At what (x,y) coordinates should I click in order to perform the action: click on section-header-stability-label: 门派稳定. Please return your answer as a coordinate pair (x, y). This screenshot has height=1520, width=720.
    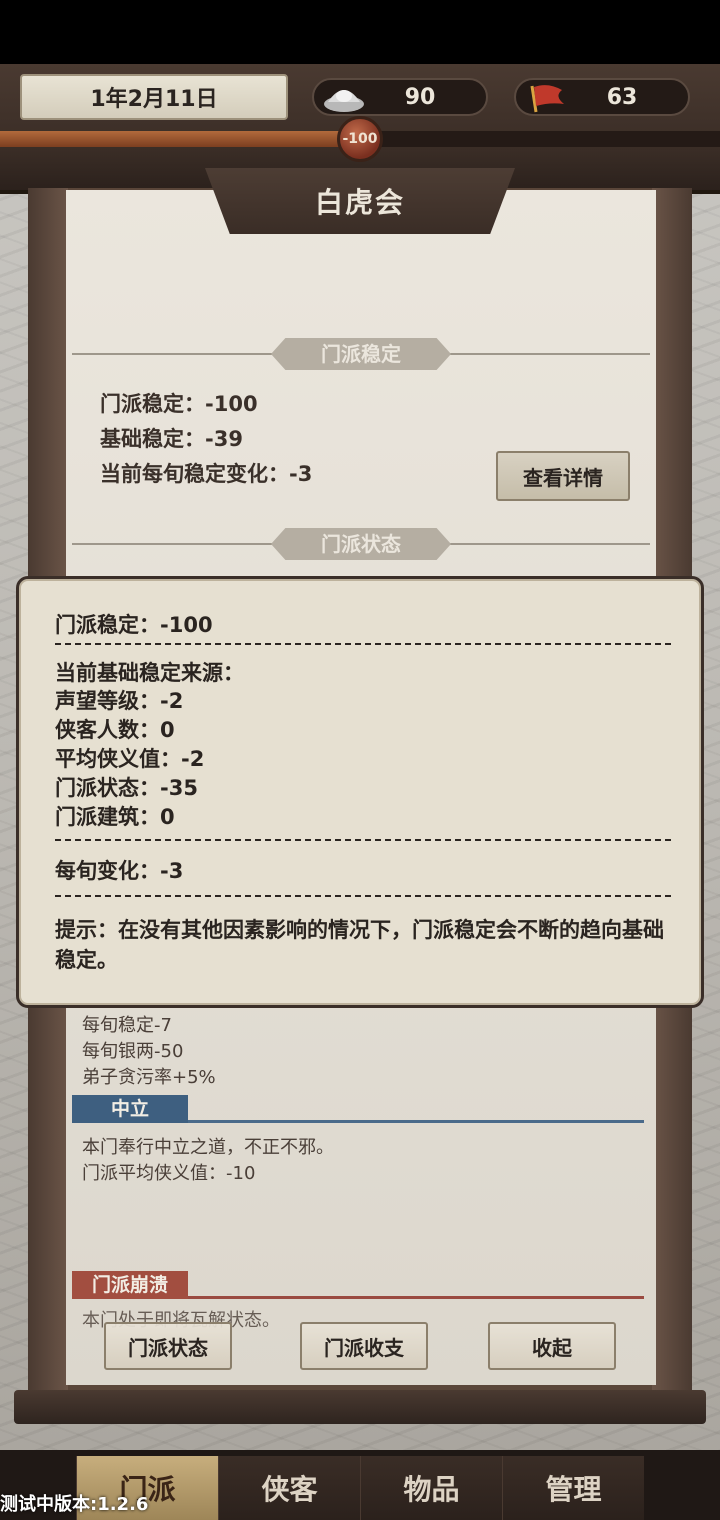
    Looking at the image, I should click on (361, 354).